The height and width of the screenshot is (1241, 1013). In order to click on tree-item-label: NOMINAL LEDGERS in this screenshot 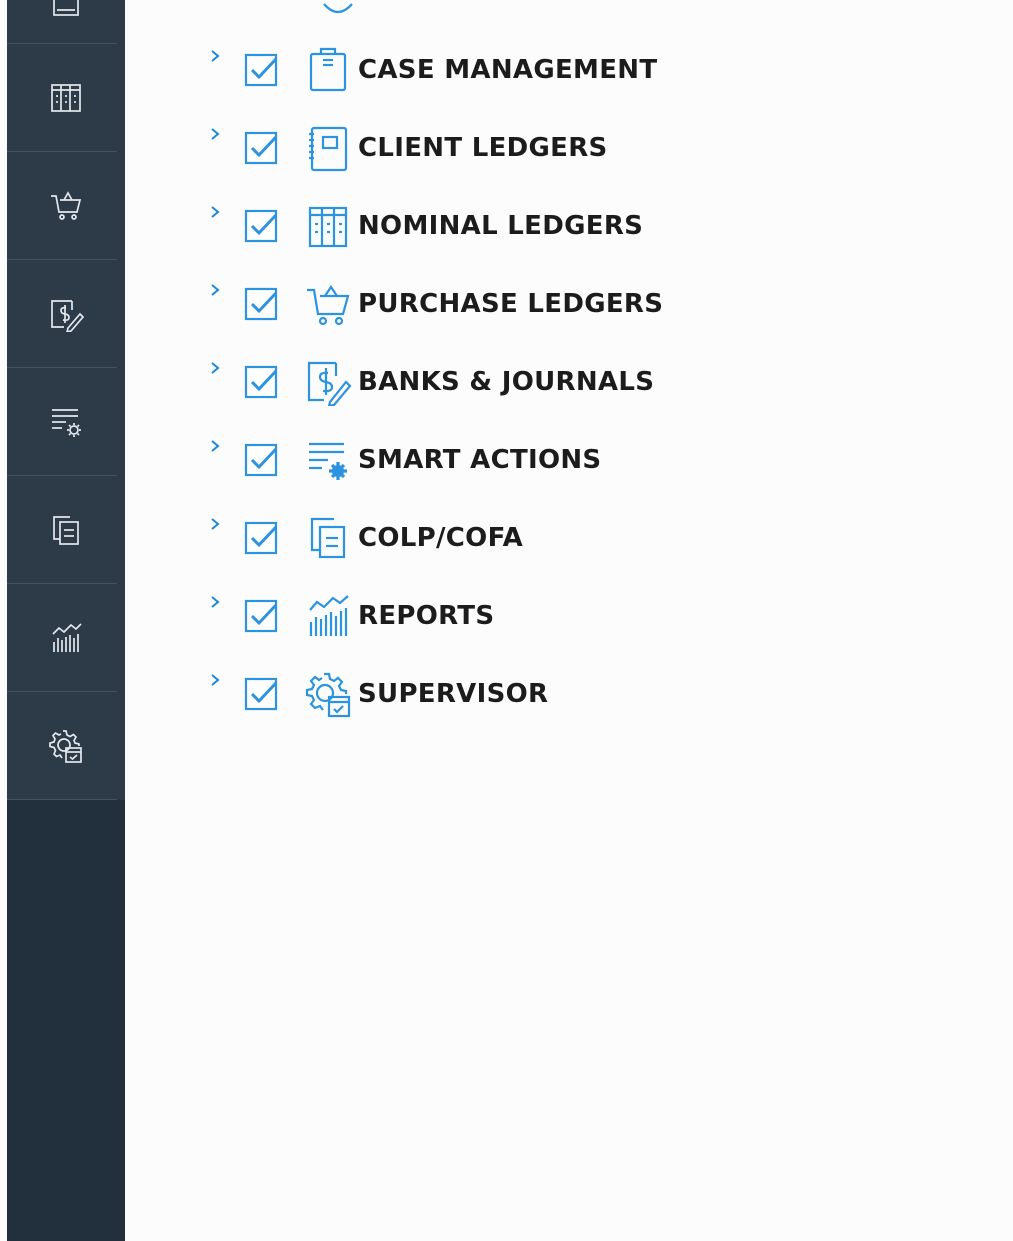, I will do `click(501, 226)`.